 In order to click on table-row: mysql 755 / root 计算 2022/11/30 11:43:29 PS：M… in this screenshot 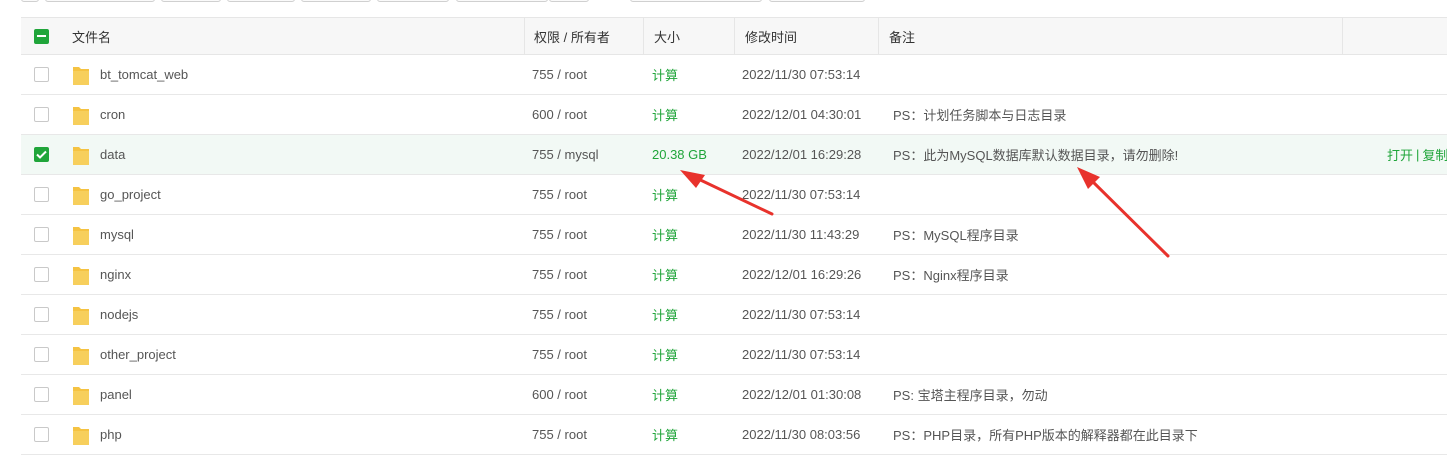, I will do `click(734, 235)`.